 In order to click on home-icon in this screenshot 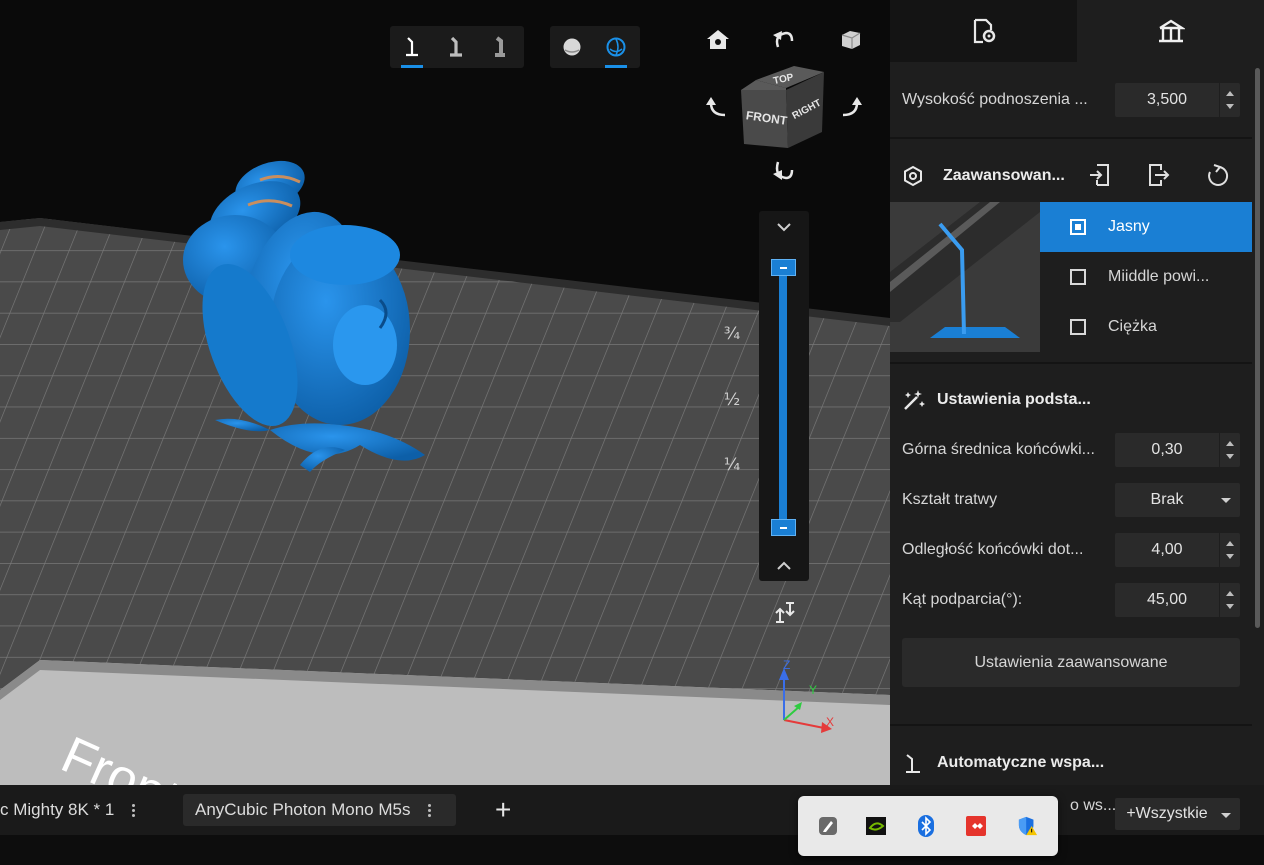, I will do `click(718, 39)`.